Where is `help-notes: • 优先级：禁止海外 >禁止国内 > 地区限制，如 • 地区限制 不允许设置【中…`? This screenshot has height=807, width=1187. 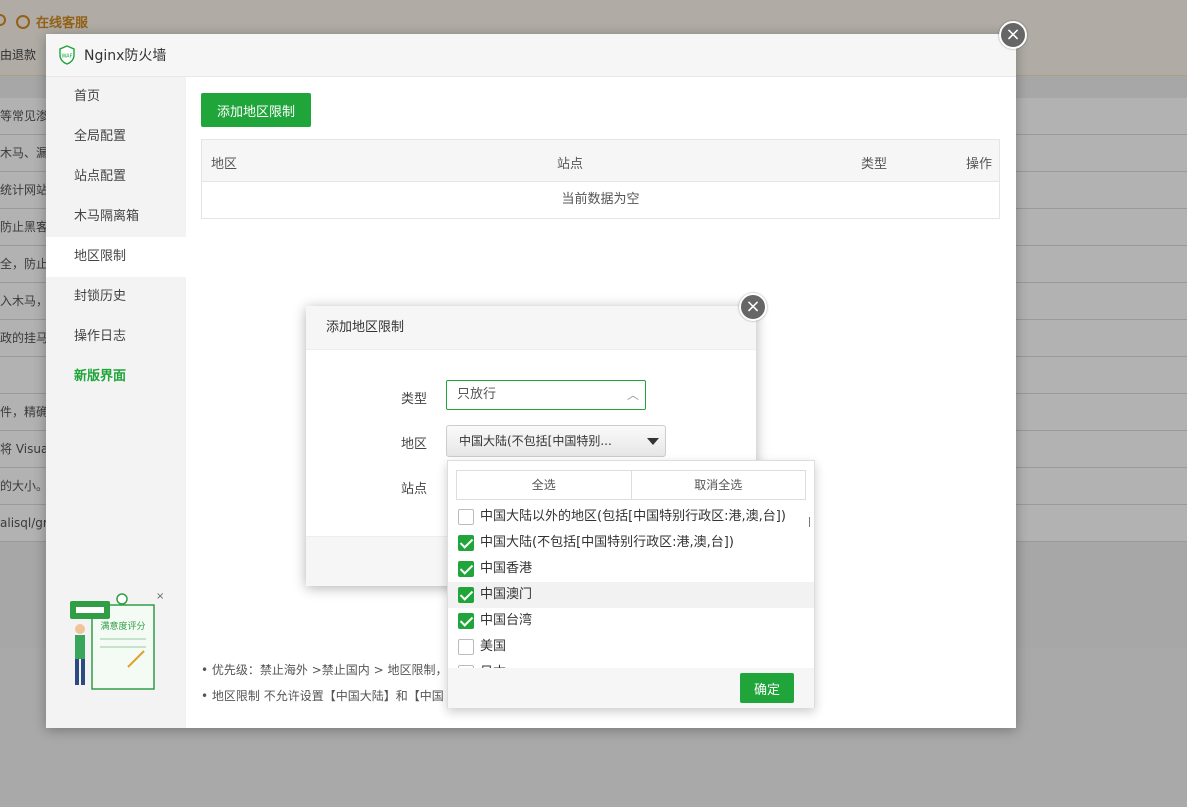
help-notes: • 优先级：禁止海外 >禁止国内 > 地区限制，如 • 地区限制 不允许设置【中… is located at coordinates (330, 683).